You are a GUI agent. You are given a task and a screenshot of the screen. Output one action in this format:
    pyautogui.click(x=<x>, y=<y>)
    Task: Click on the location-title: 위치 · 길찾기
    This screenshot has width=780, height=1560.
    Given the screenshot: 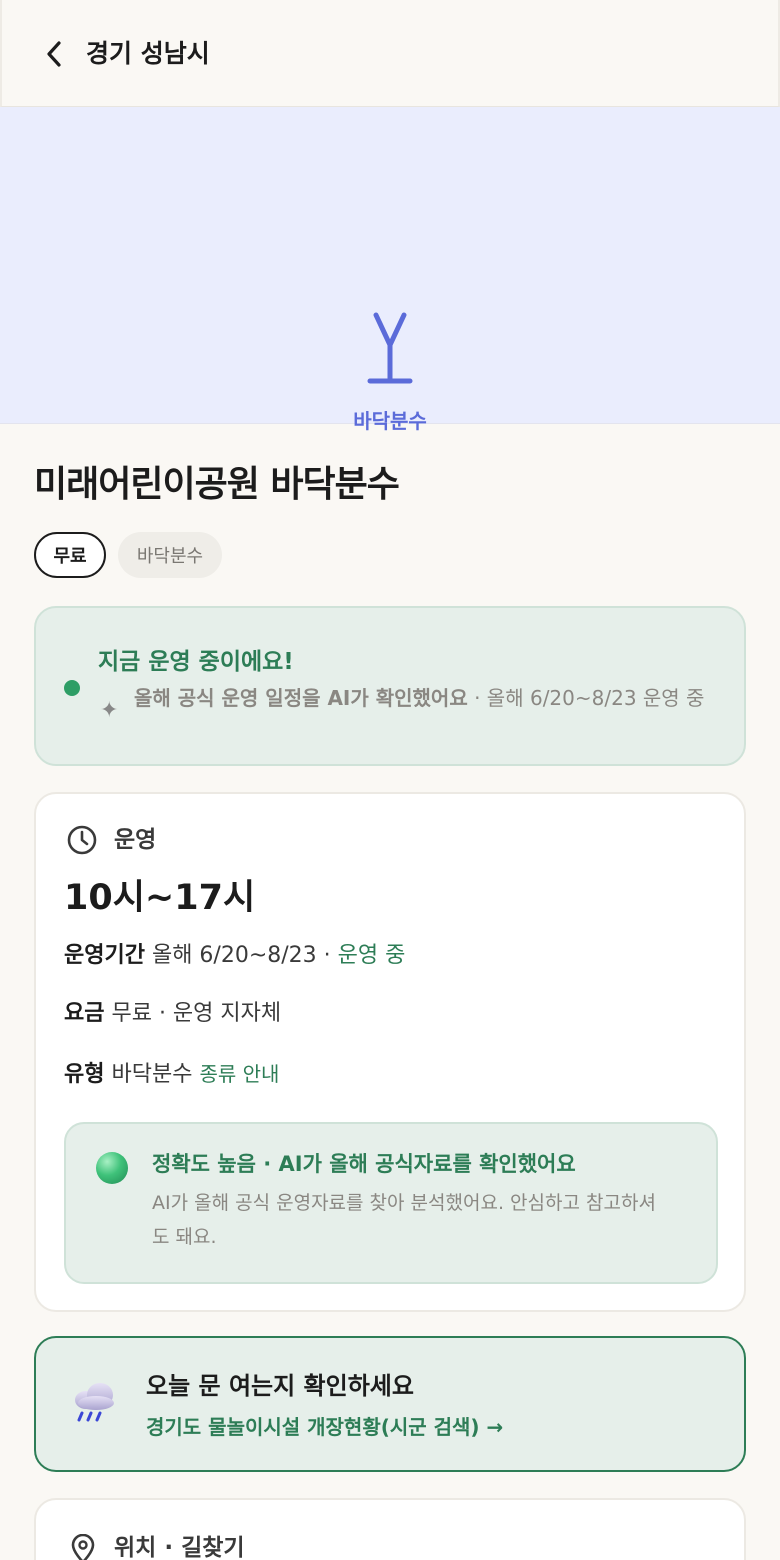 What is the action you would take?
    pyautogui.click(x=179, y=1547)
    